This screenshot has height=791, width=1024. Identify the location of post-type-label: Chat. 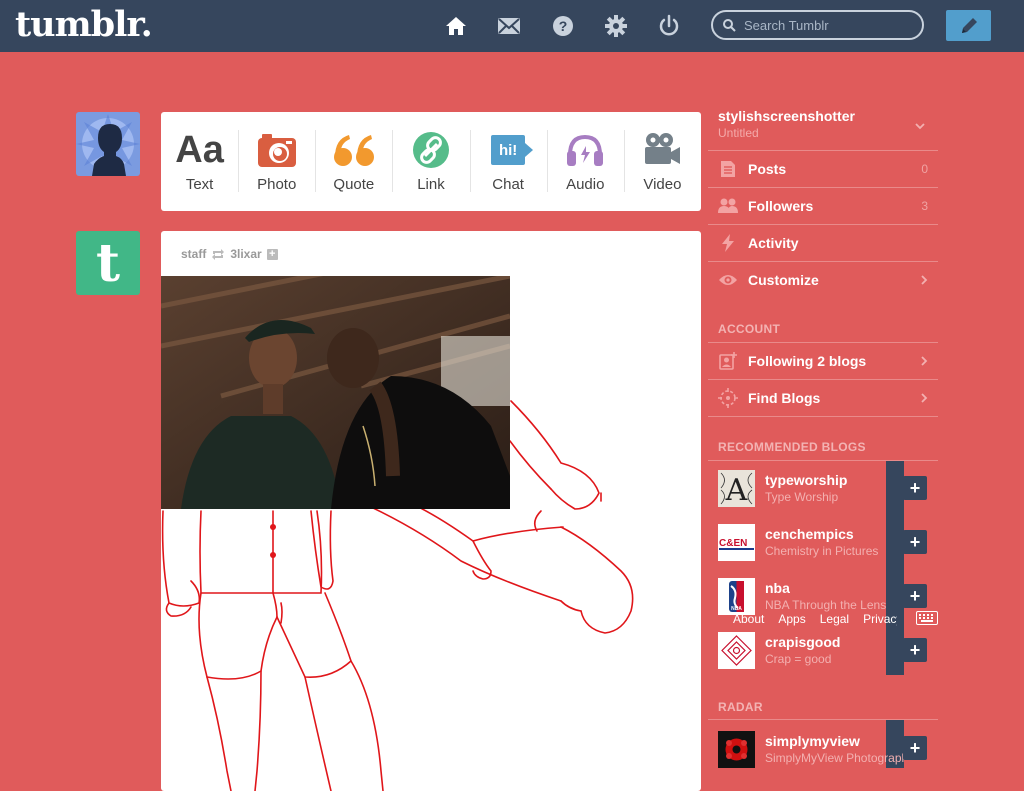
(508, 184).